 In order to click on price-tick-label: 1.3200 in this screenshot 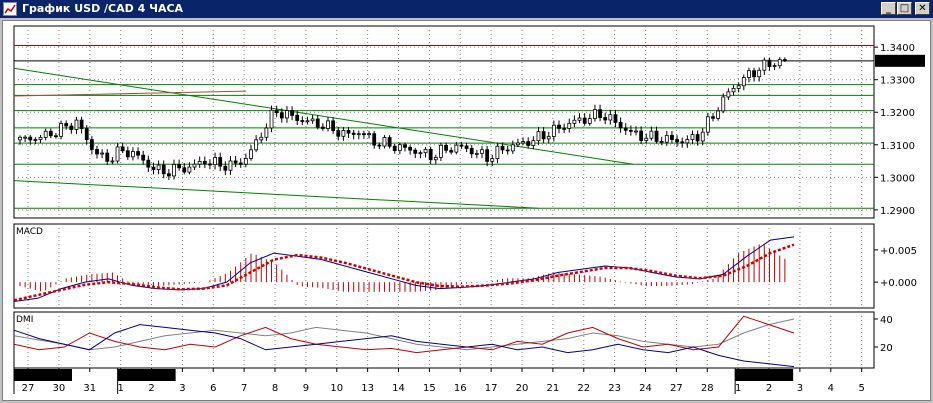, I will do `click(897, 113)`.